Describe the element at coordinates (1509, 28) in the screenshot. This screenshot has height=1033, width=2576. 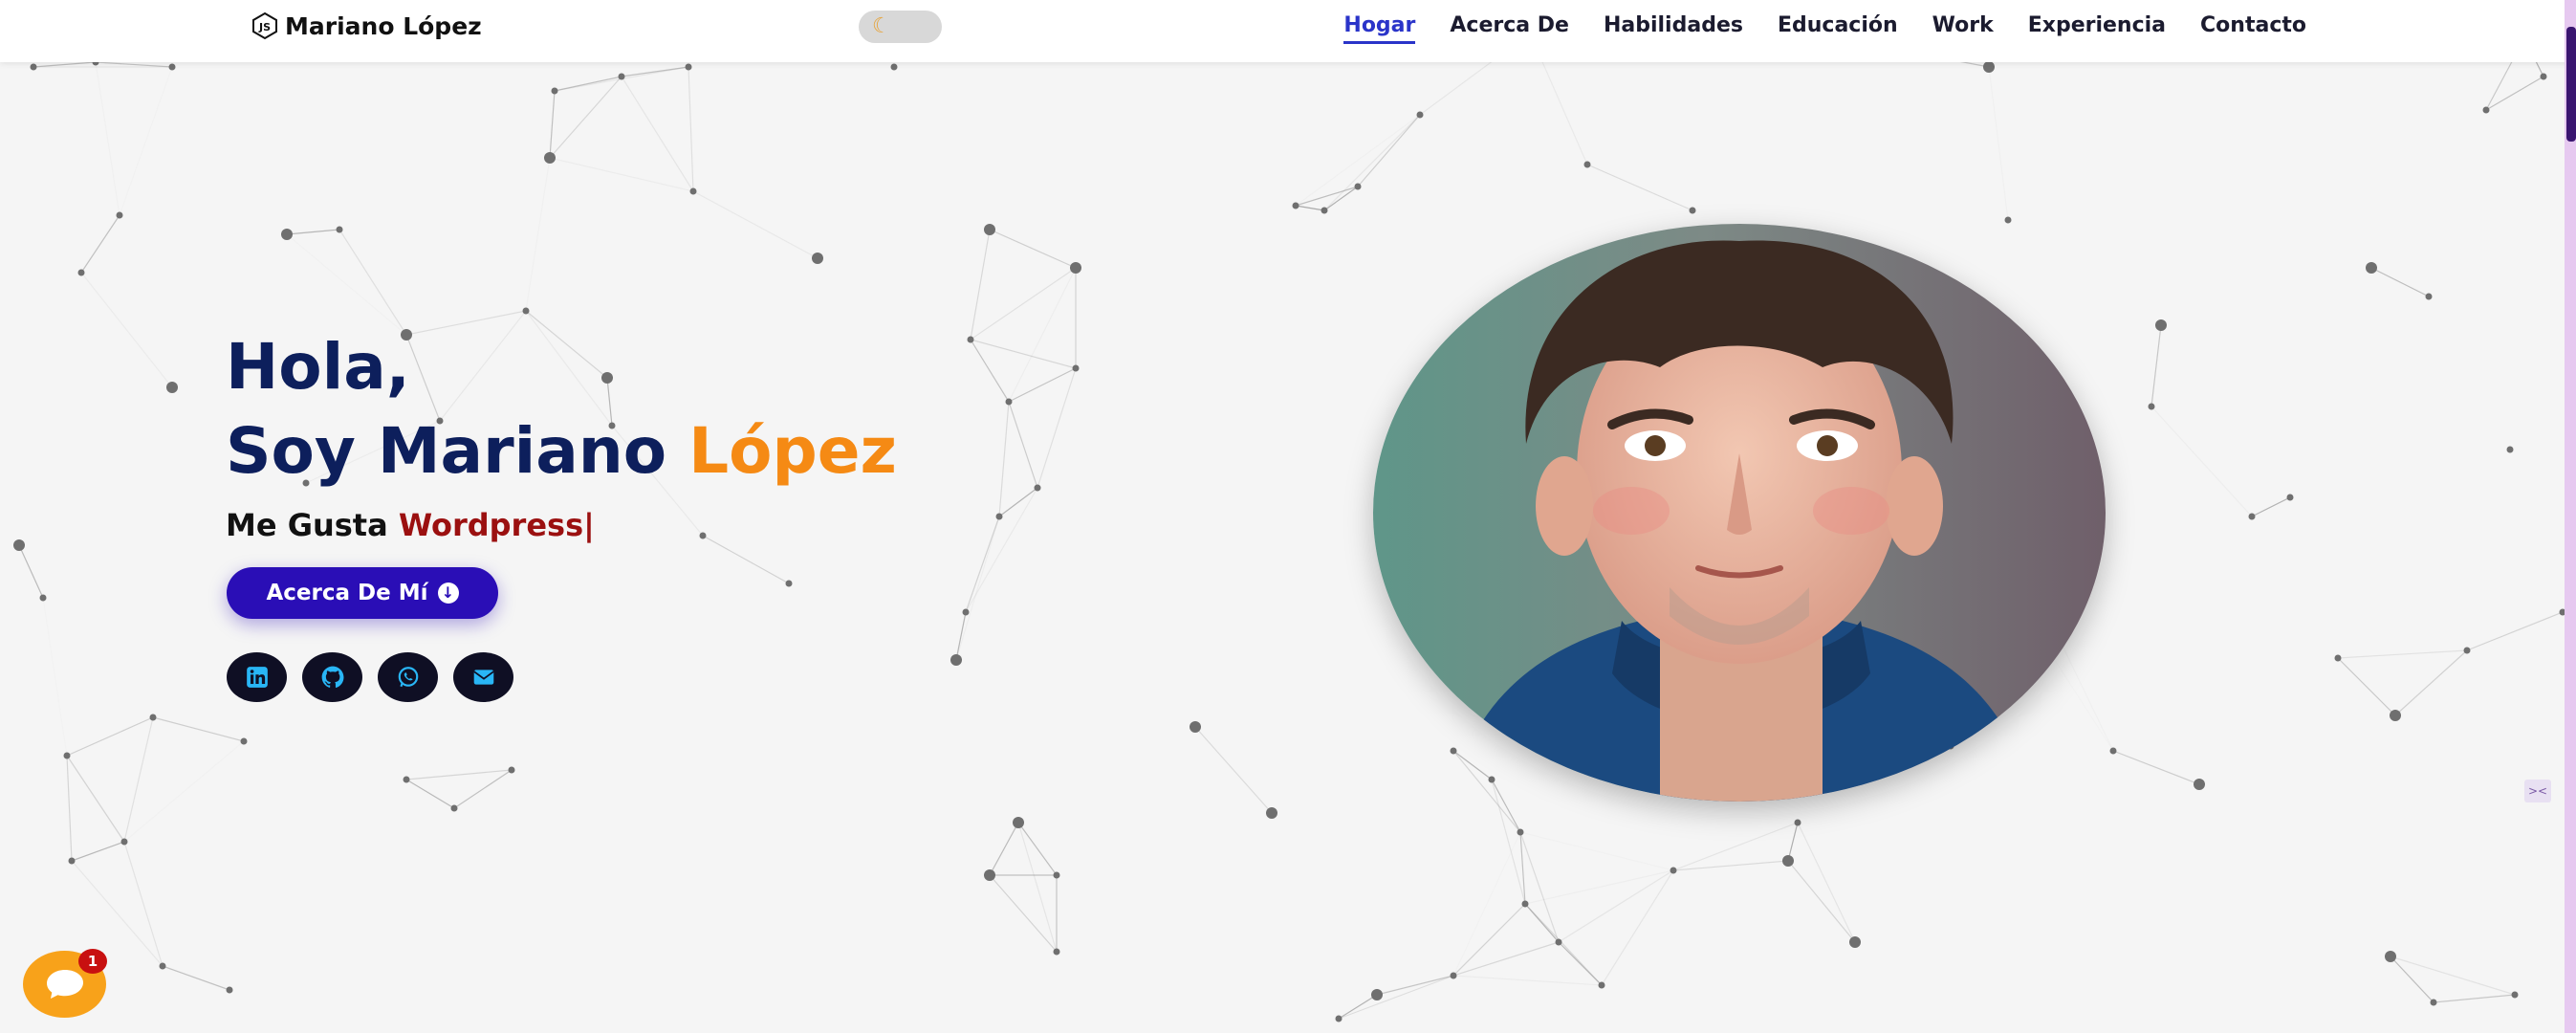
I see `nav-item-acerca-de: Acerca De` at that location.